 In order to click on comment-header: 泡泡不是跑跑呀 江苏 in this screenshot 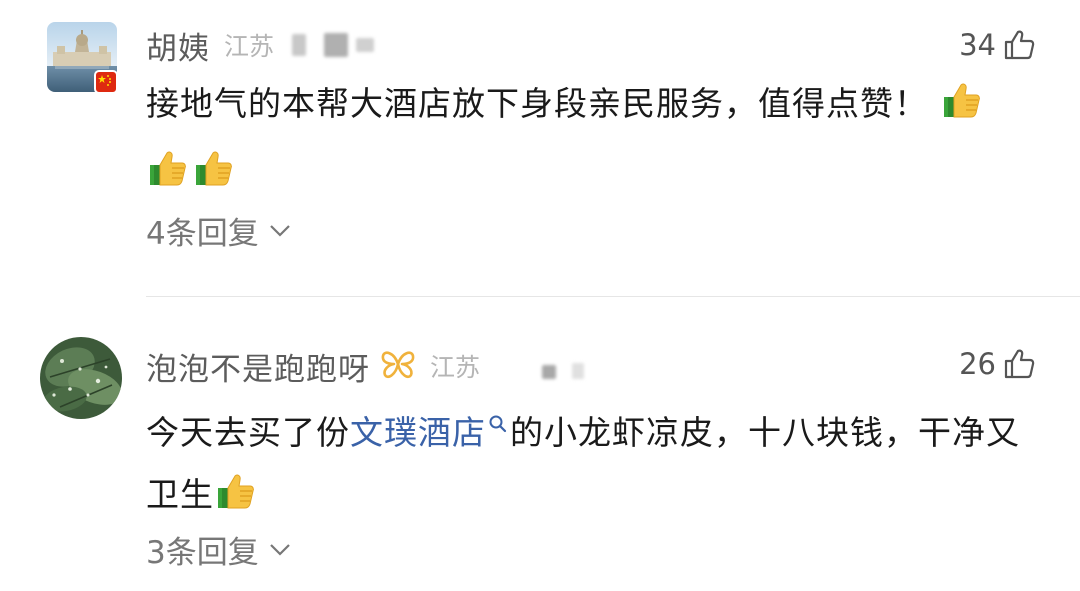, I will do `click(365, 366)`.